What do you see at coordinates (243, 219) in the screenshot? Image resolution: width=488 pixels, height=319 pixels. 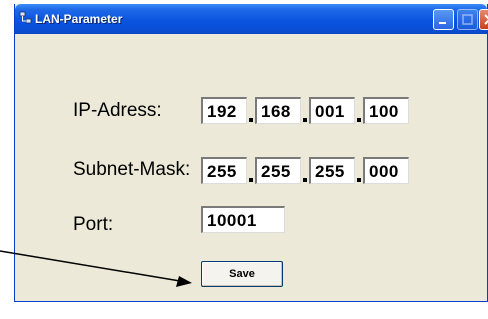 I see `port-input: 10001` at bounding box center [243, 219].